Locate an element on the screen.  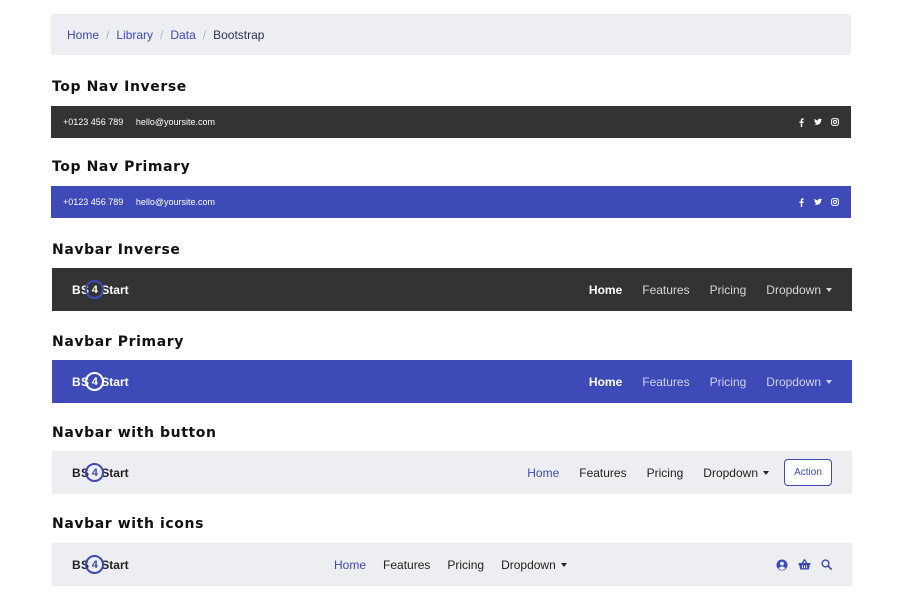
section-title-navbar-primary: Navbar Primary is located at coordinates (118, 342).